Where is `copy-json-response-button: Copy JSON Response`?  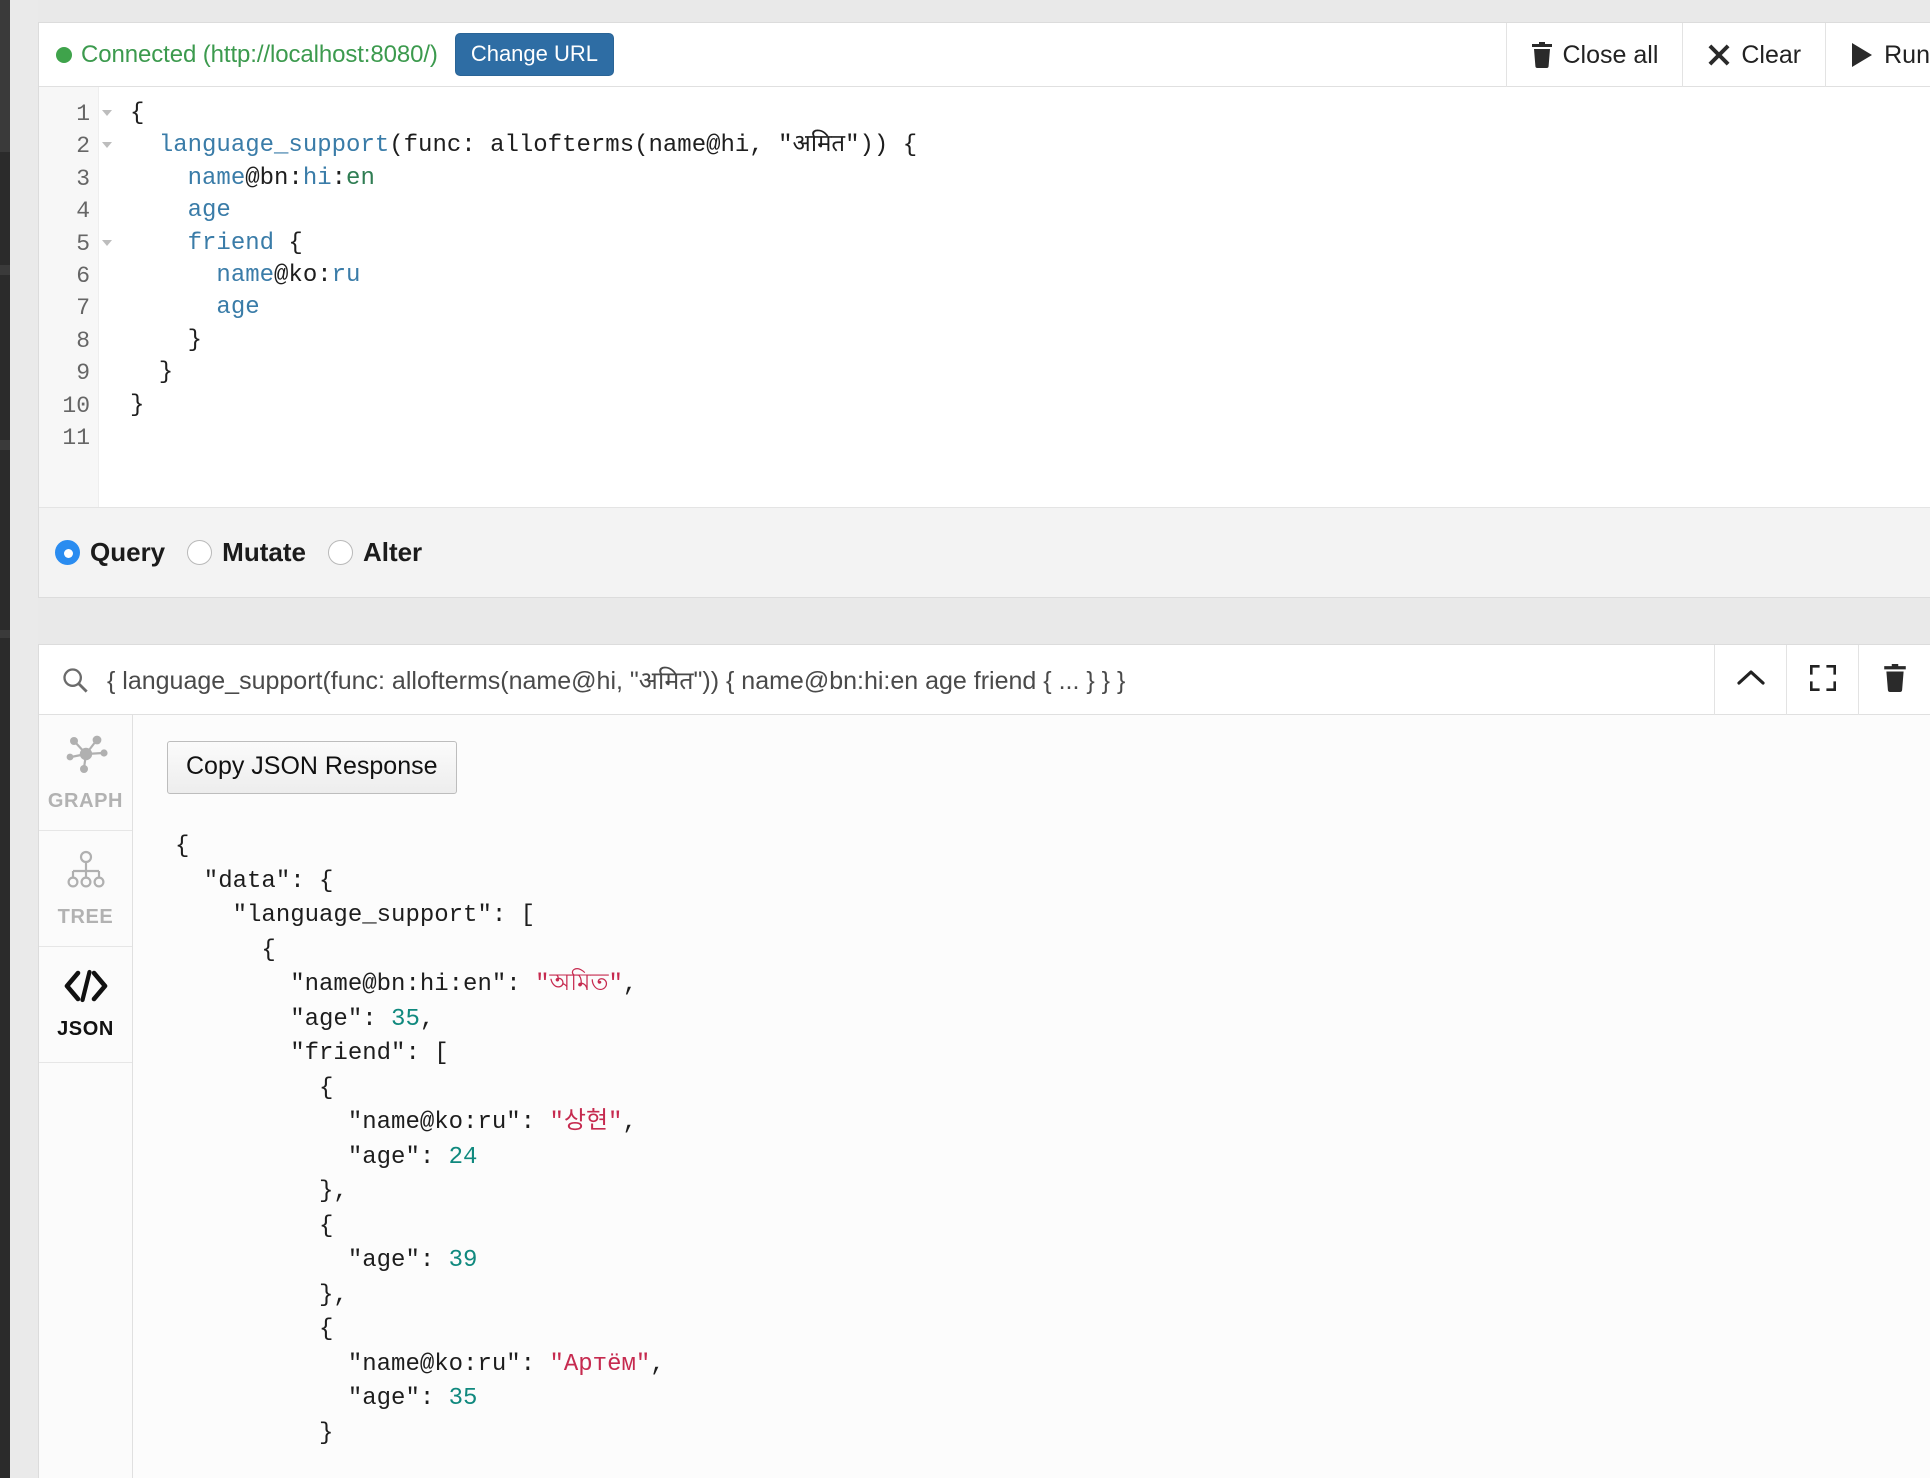 copy-json-response-button: Copy JSON Response is located at coordinates (312, 767).